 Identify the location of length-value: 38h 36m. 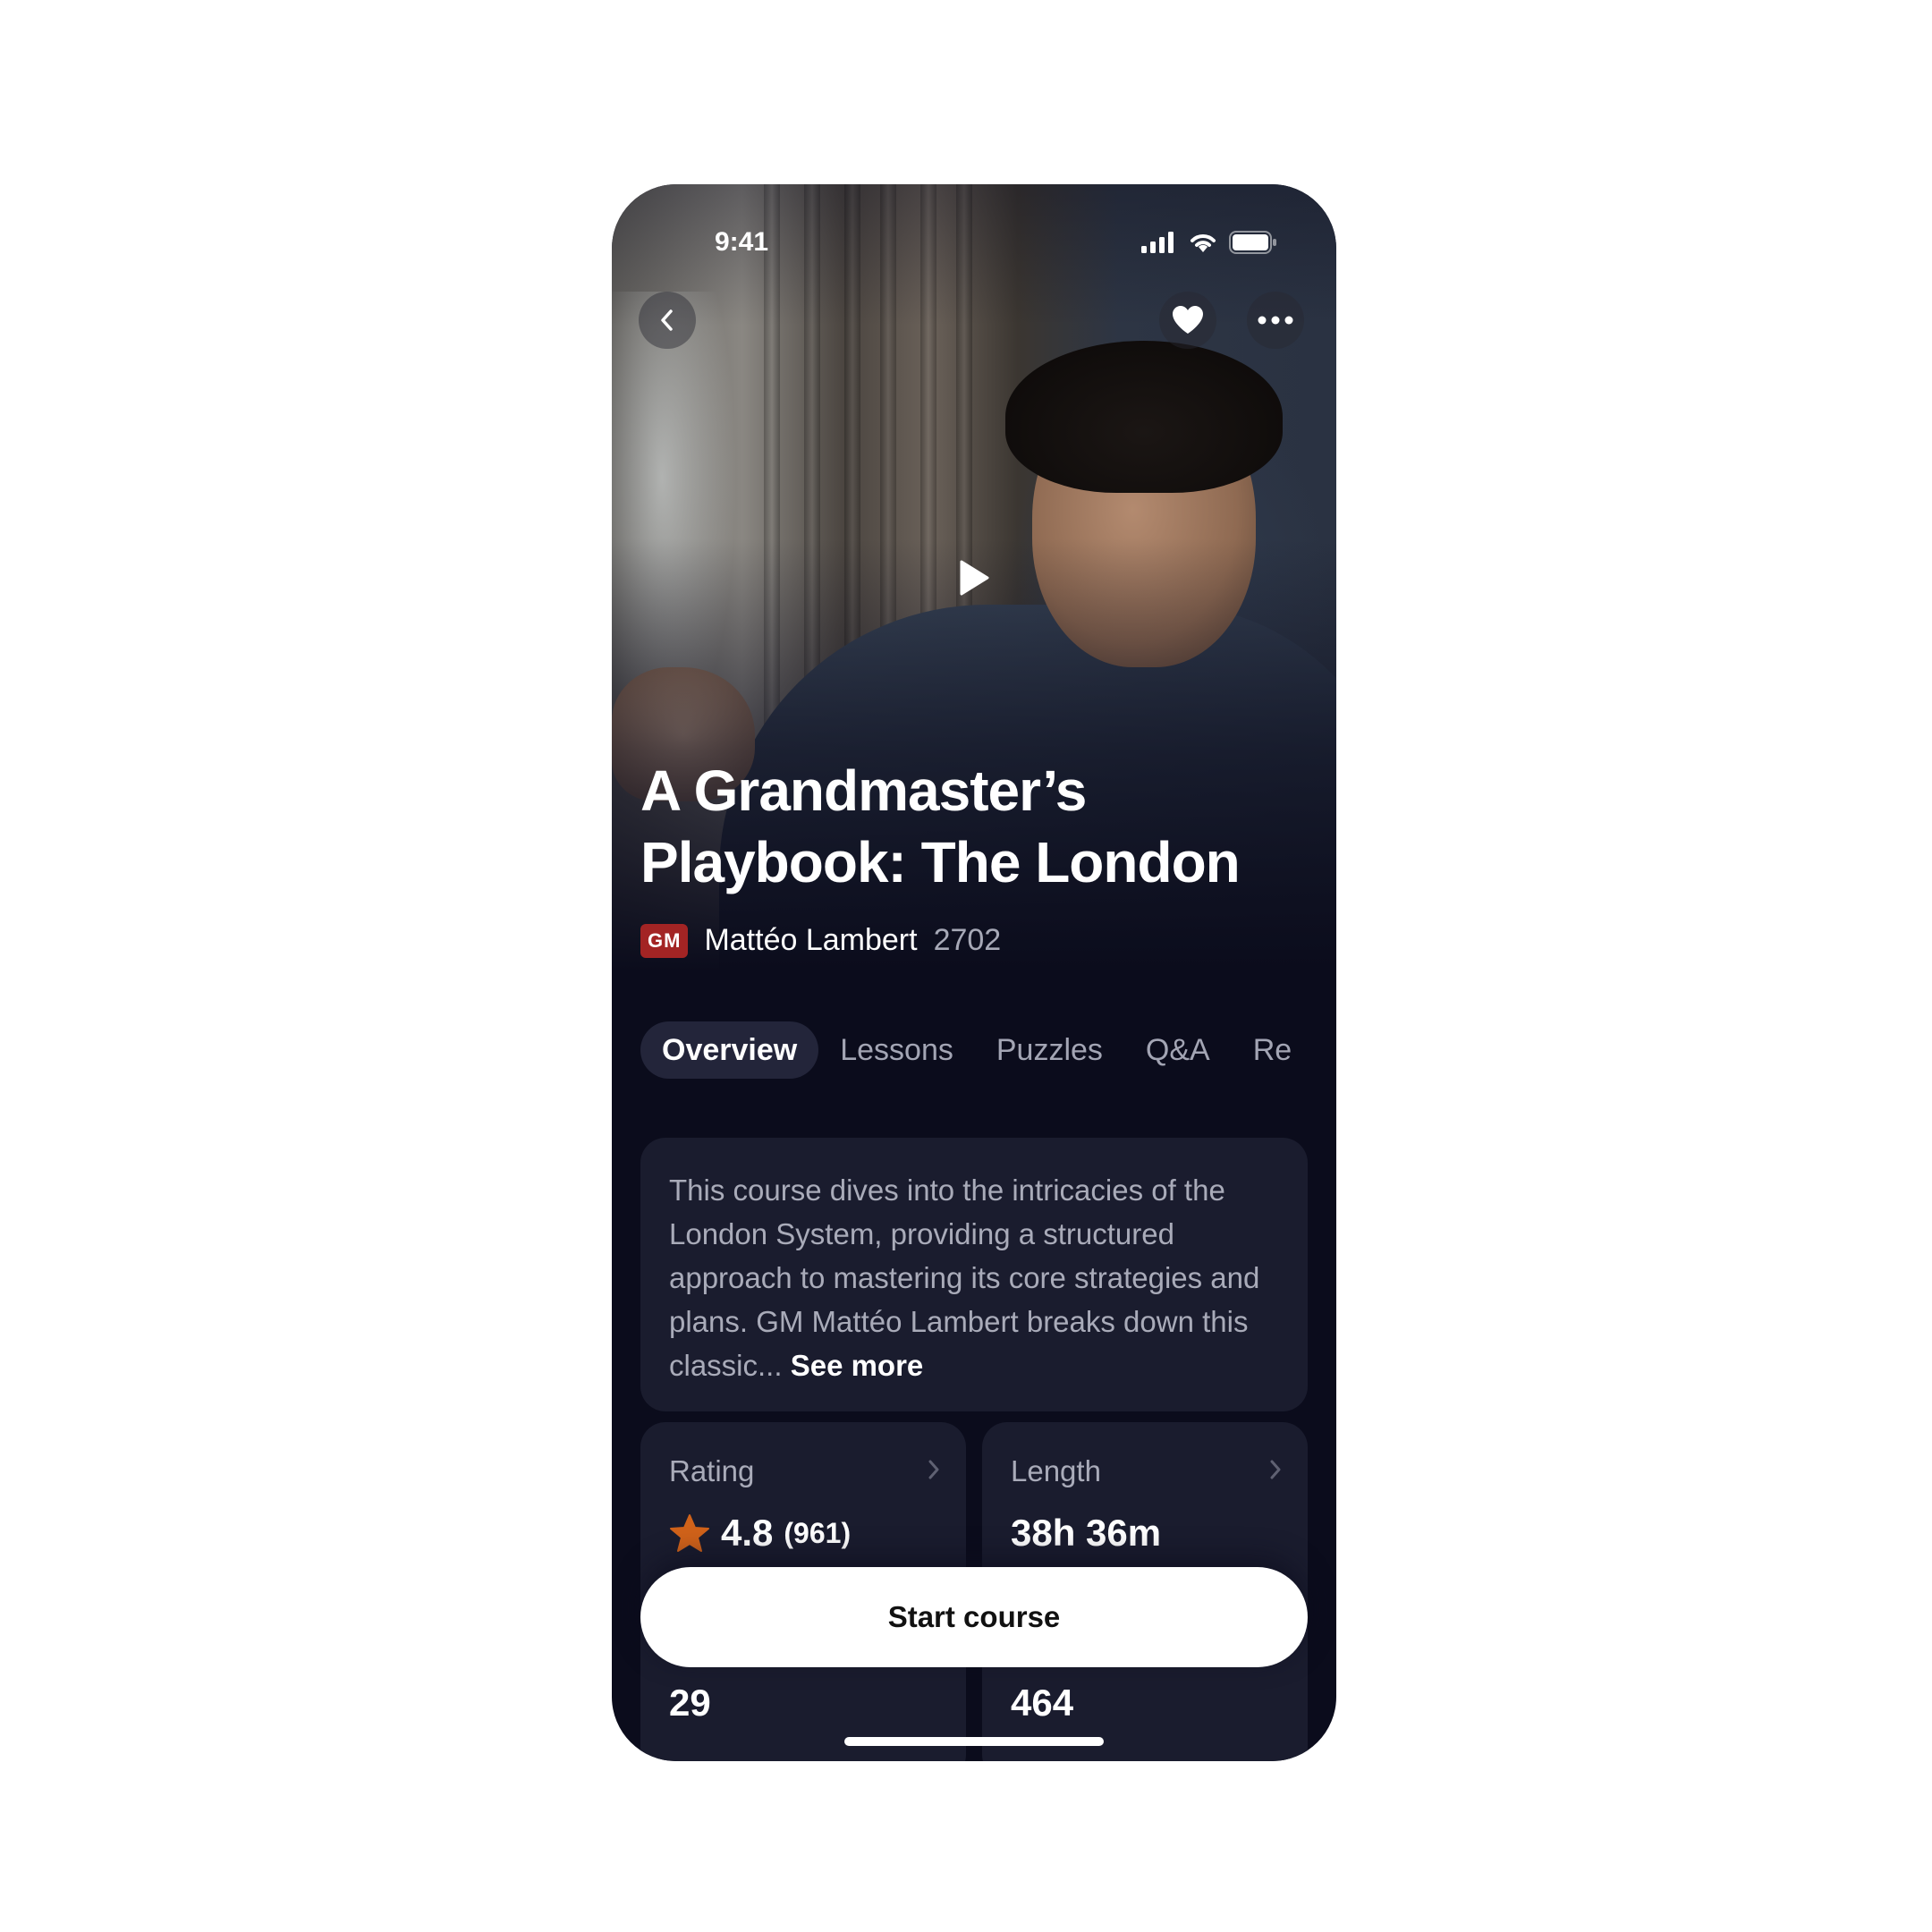
(1086, 1533).